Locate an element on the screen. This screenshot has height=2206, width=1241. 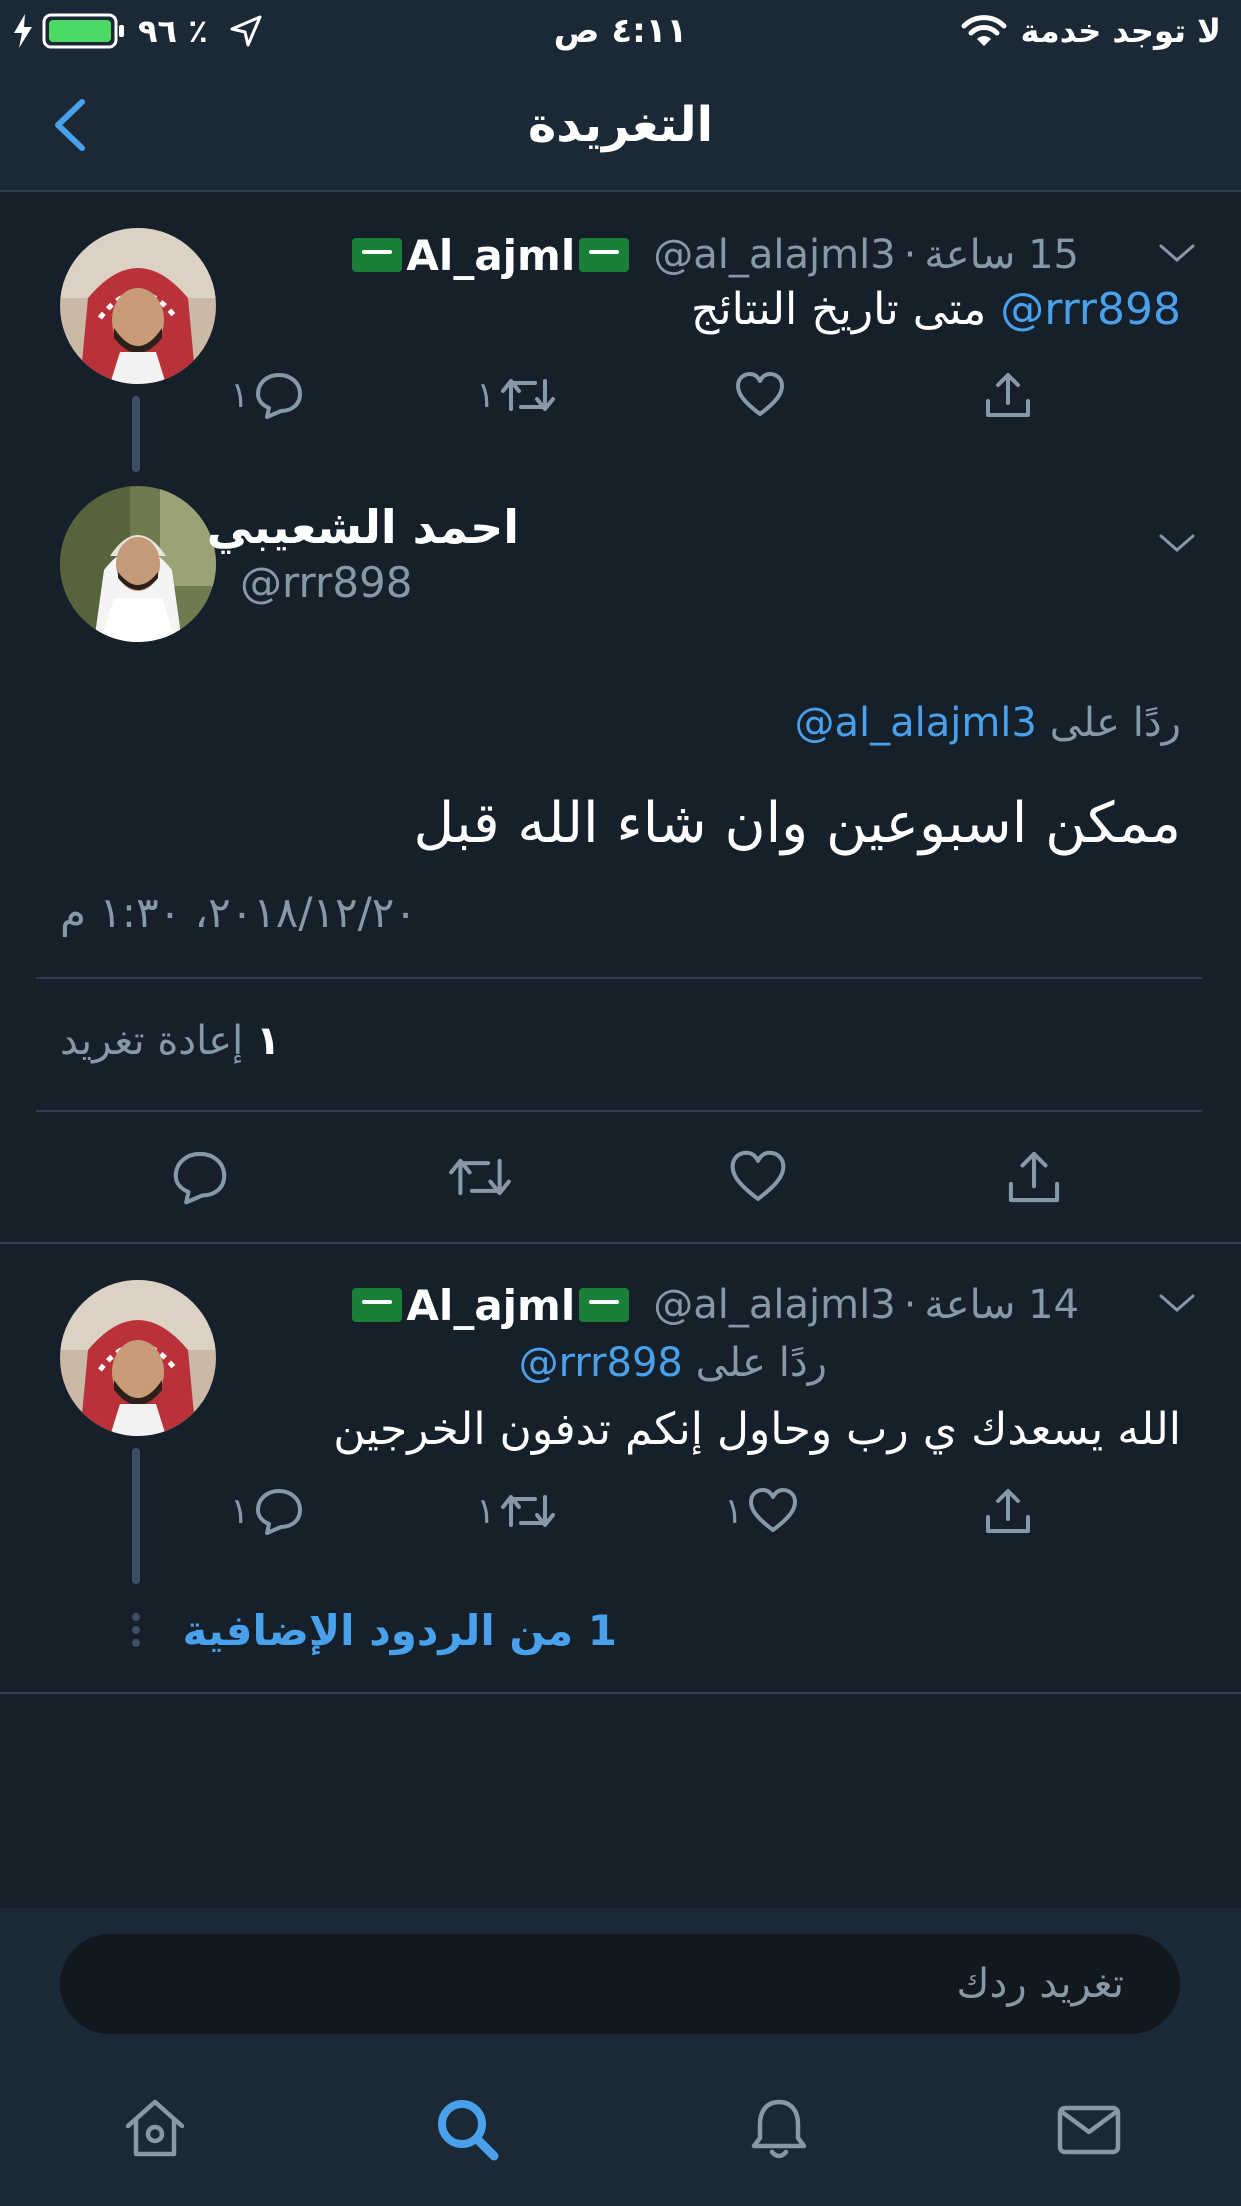
bottom-tab-bar is located at coordinates (620, 2131).